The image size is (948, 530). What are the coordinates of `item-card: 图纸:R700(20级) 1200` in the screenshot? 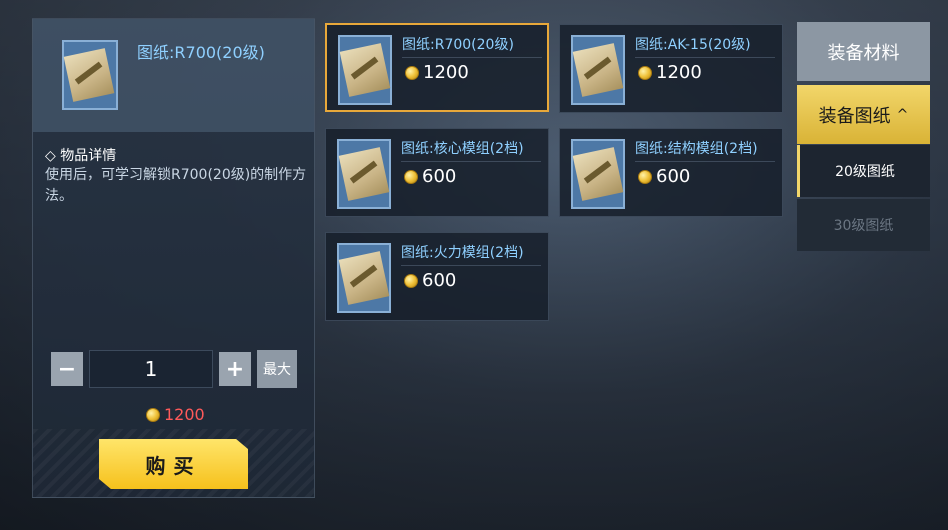 It's located at (437, 67).